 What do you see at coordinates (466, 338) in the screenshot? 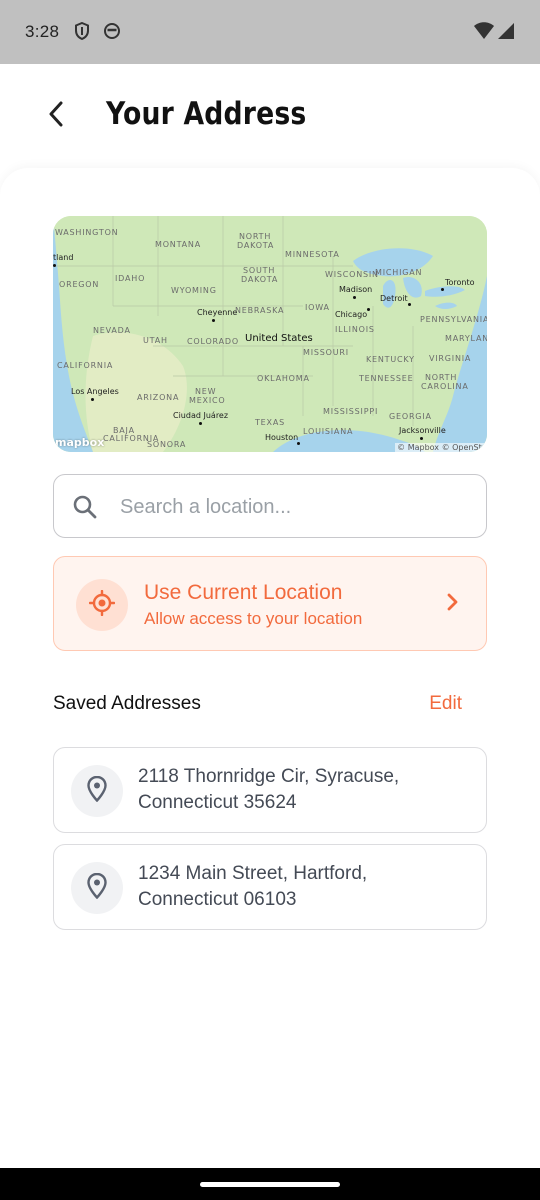
I see `map-state-label: MARYLAND` at bounding box center [466, 338].